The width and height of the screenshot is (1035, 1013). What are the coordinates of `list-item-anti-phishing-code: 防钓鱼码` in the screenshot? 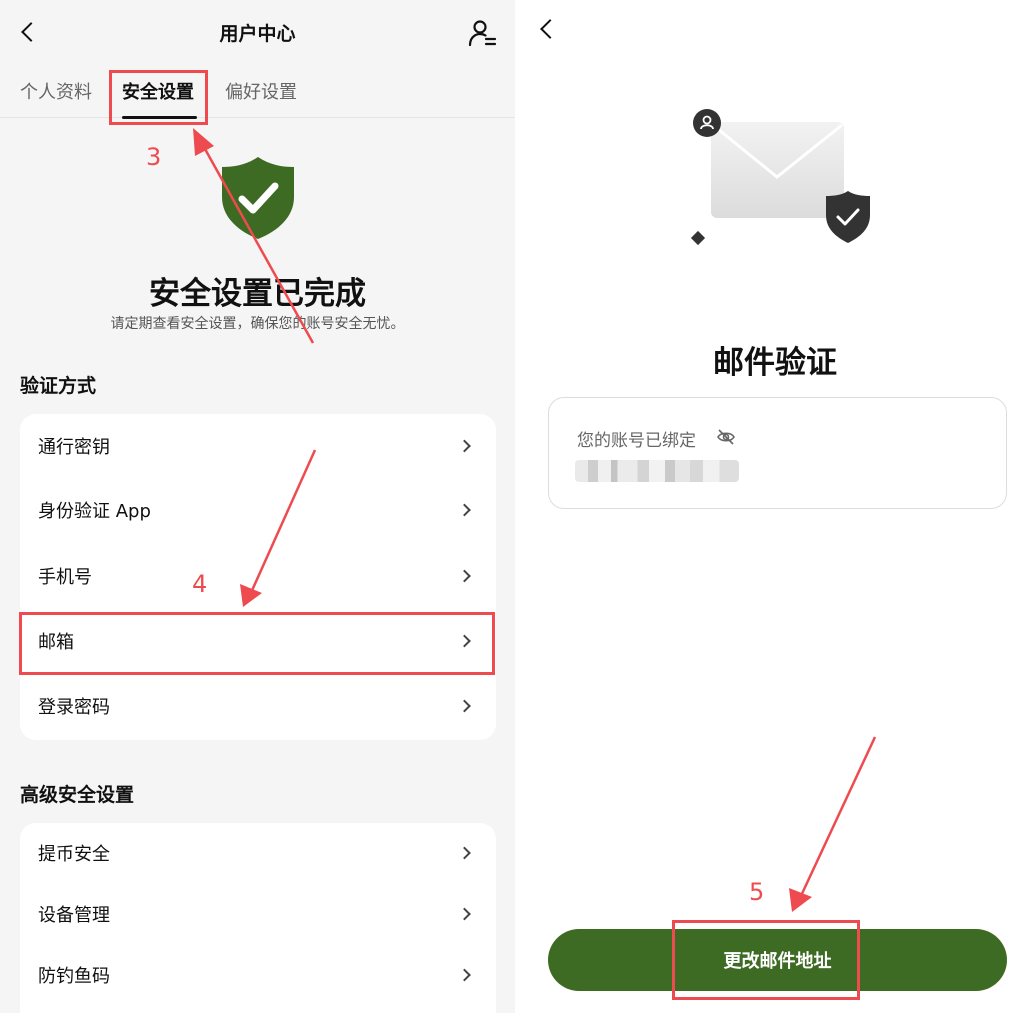 It's located at (258, 975).